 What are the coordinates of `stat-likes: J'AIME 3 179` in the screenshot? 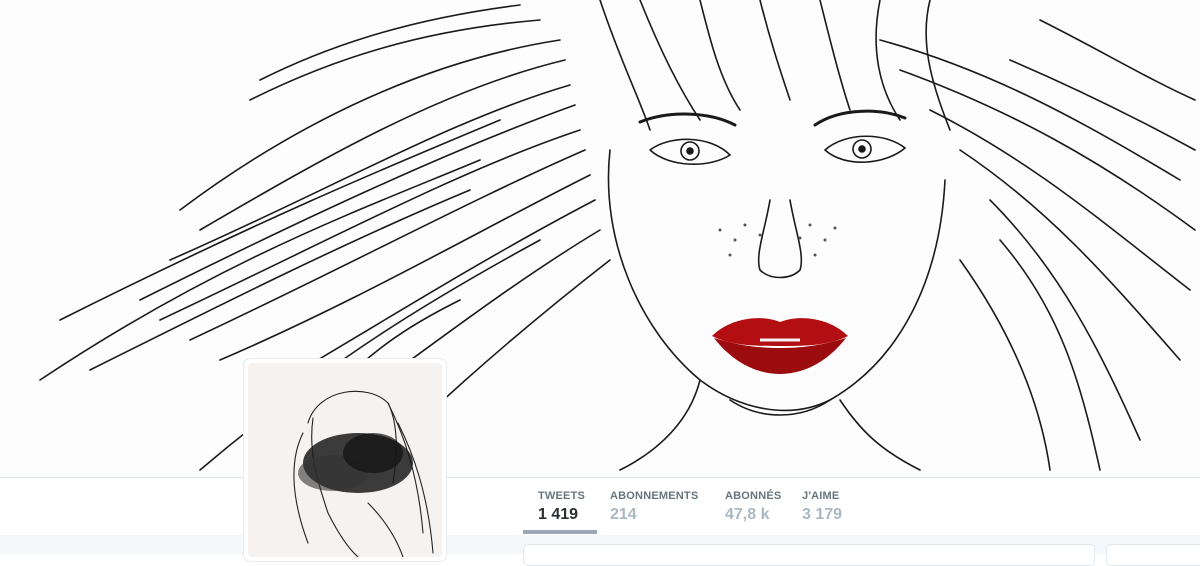 It's located at (820, 505).